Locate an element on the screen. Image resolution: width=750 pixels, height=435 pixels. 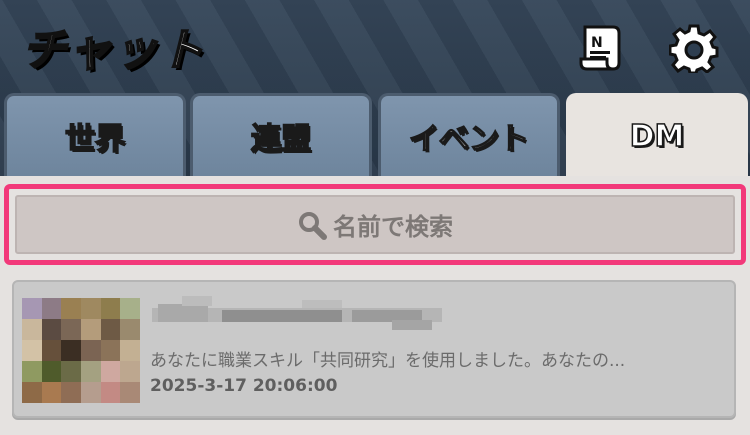
avatar is located at coordinates (81, 350).